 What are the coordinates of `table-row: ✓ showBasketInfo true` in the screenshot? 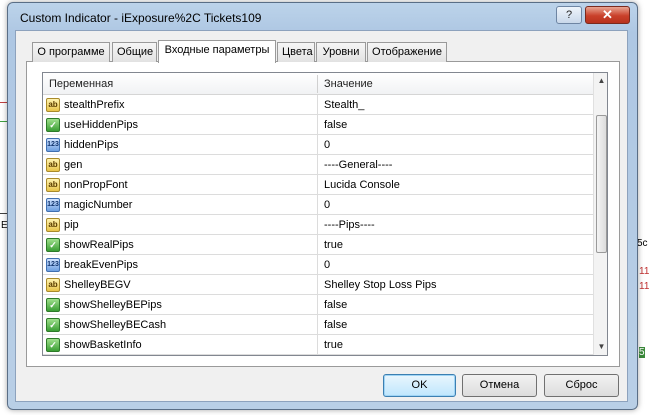 It's located at (318, 345).